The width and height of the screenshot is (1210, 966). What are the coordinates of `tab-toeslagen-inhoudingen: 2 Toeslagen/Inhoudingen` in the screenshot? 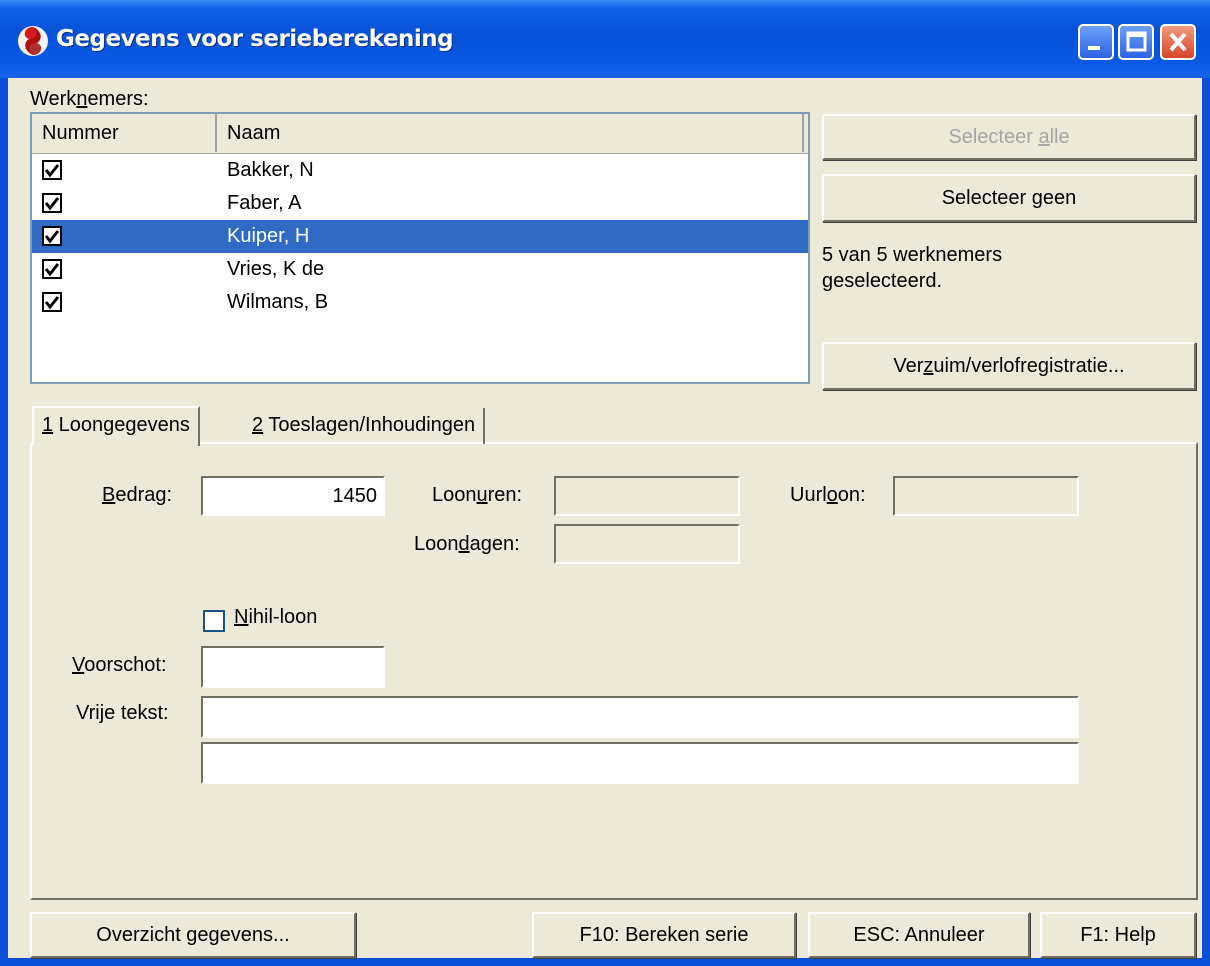 It's located at (365, 426).